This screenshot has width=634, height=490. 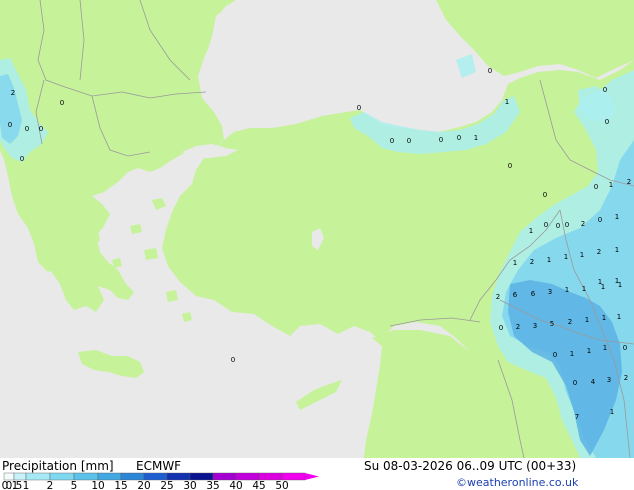 I want to click on colorbar-tick-label: 35, so click(x=212, y=485).